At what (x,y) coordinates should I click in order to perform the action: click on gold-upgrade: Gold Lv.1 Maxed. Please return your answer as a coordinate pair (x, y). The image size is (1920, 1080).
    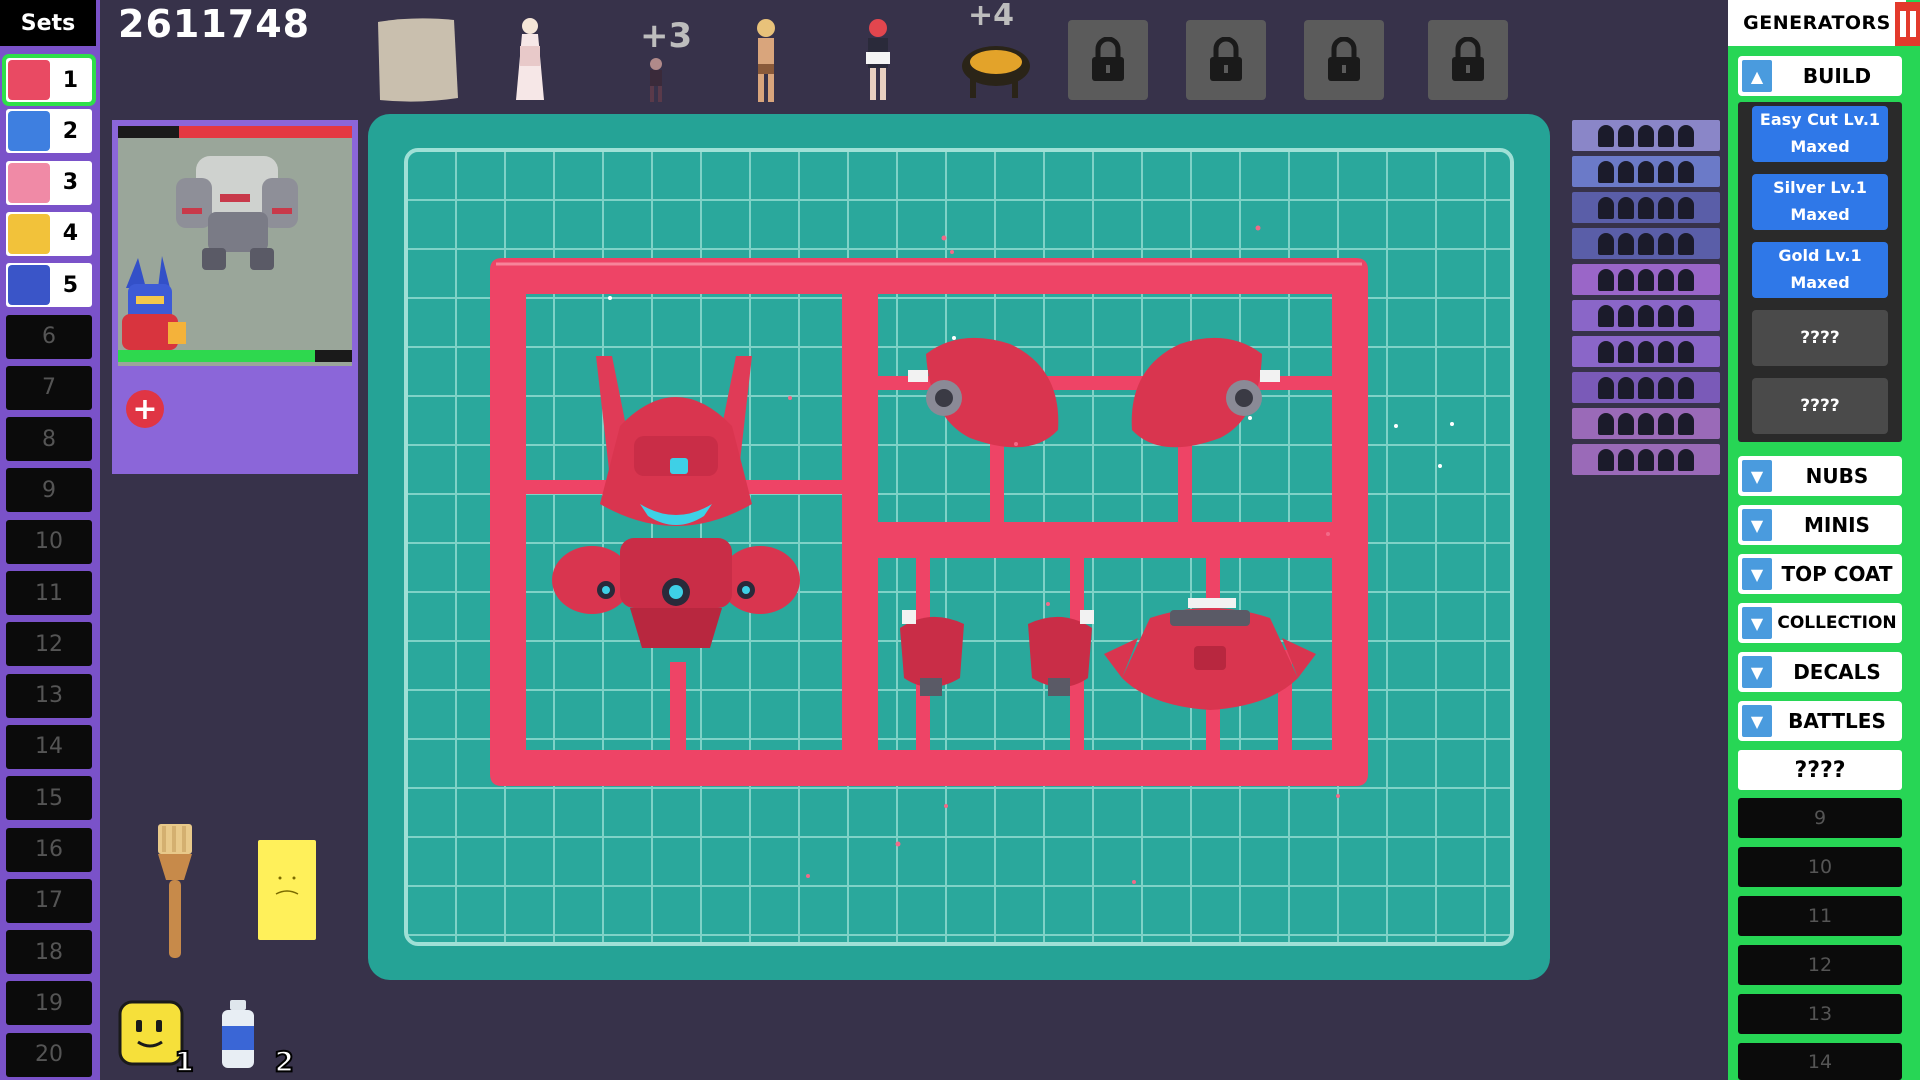
    Looking at the image, I should click on (1820, 270).